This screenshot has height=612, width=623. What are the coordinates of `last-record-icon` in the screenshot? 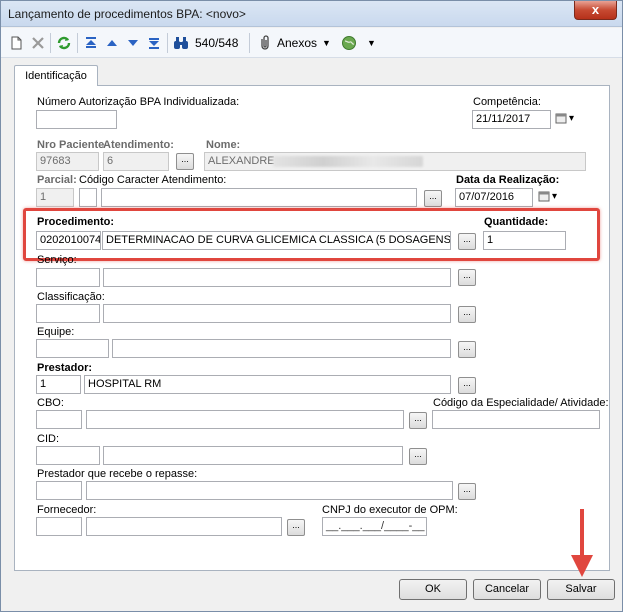 It's located at (154, 43).